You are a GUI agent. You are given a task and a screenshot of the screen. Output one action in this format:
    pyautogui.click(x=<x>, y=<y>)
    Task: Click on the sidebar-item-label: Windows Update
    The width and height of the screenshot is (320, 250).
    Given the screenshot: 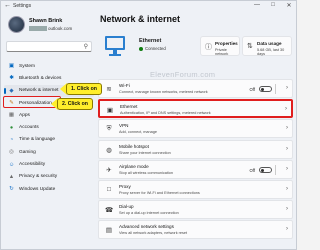 What is the action you would take?
    pyautogui.click(x=37, y=189)
    